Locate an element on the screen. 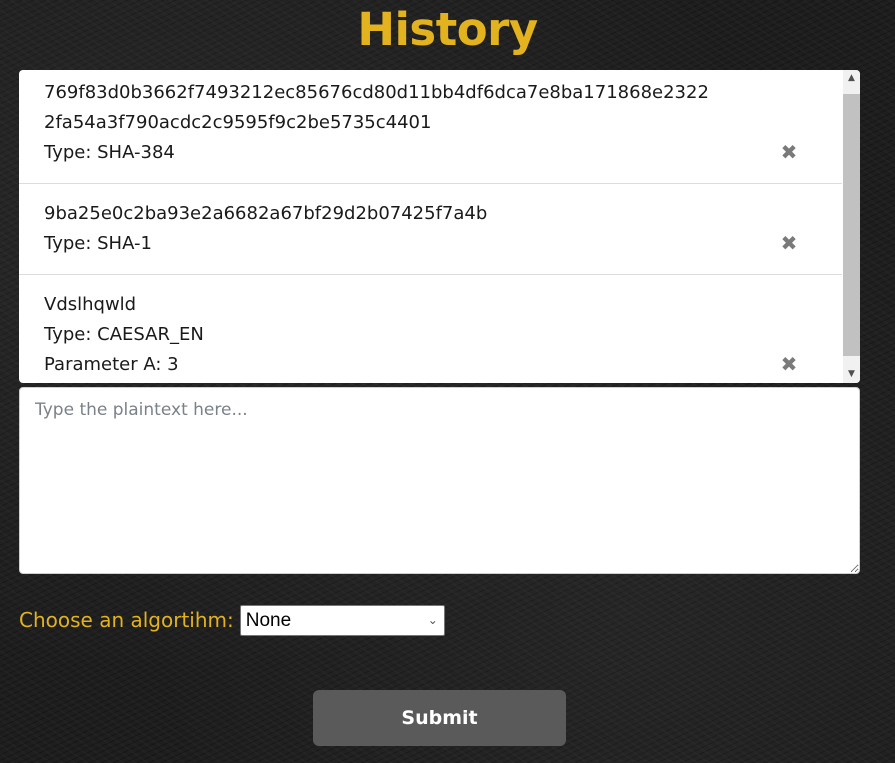 The height and width of the screenshot is (763, 895). history-param-line: Parameter A: 3 is located at coordinates (111, 364).